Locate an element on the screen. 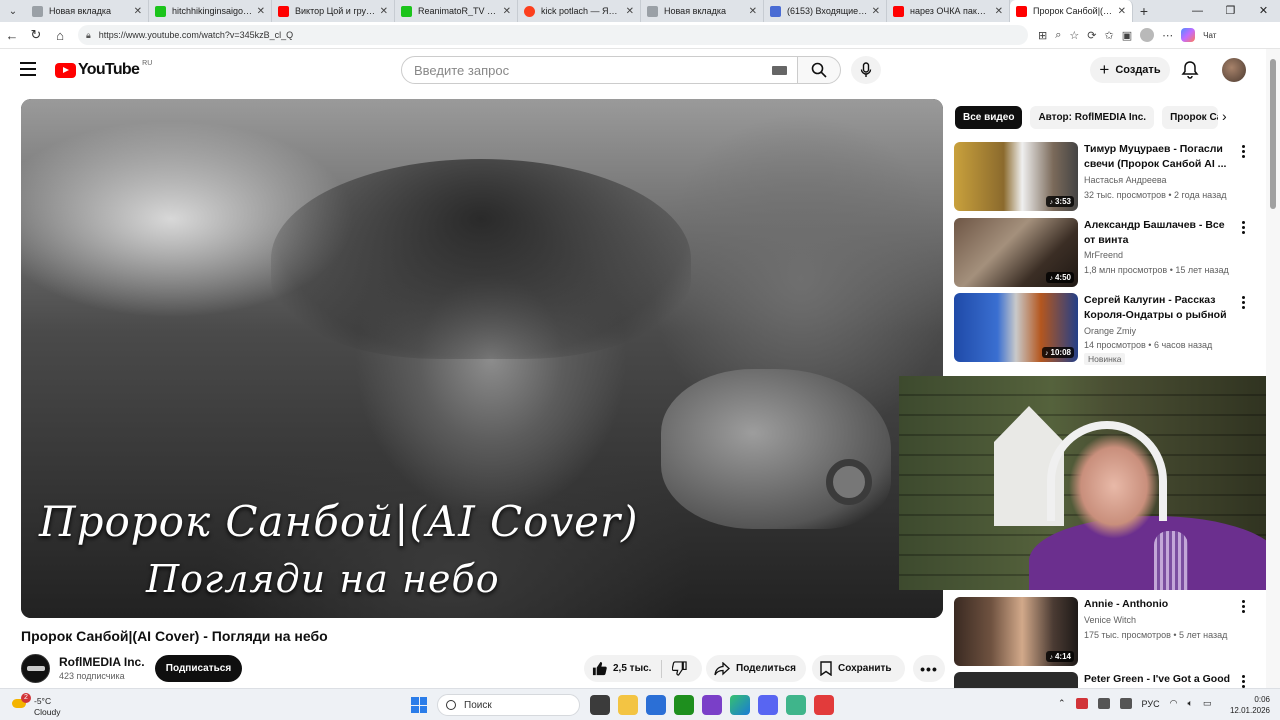 Image resolution: width=1280 pixels, height=720 pixels. keyboard-icon is located at coordinates (779, 70).